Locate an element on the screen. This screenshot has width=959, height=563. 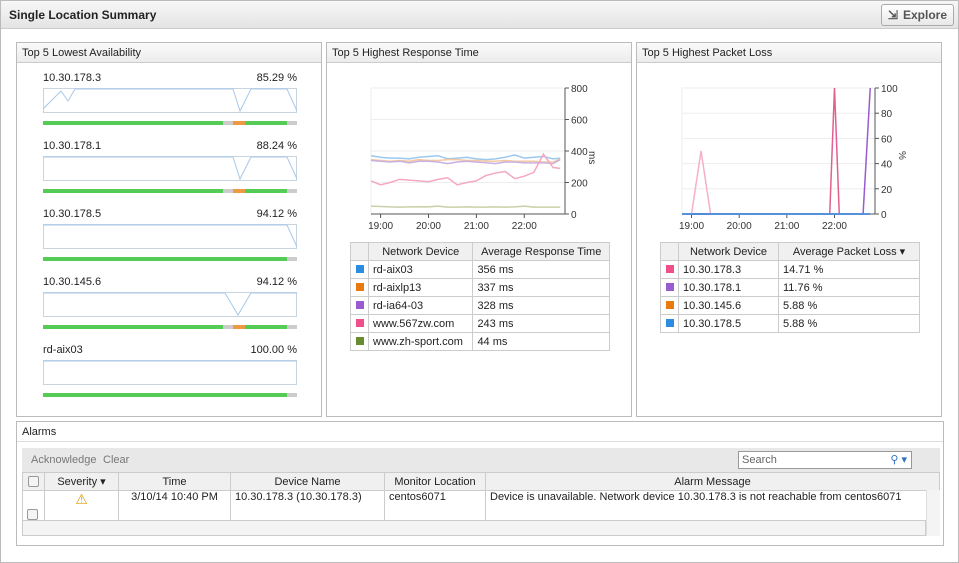
value: 356 ms is located at coordinates (541, 269).